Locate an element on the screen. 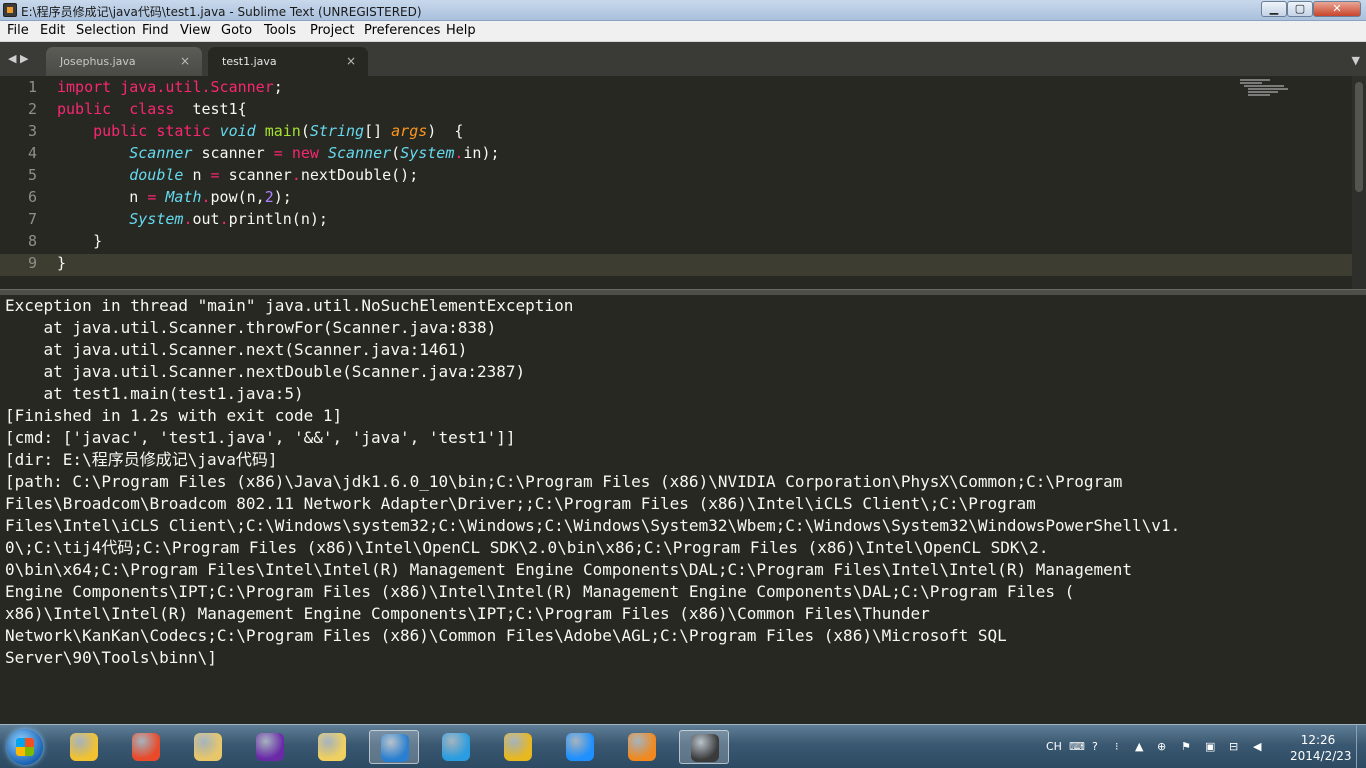  menu-help: Help is located at coordinates (461, 30).